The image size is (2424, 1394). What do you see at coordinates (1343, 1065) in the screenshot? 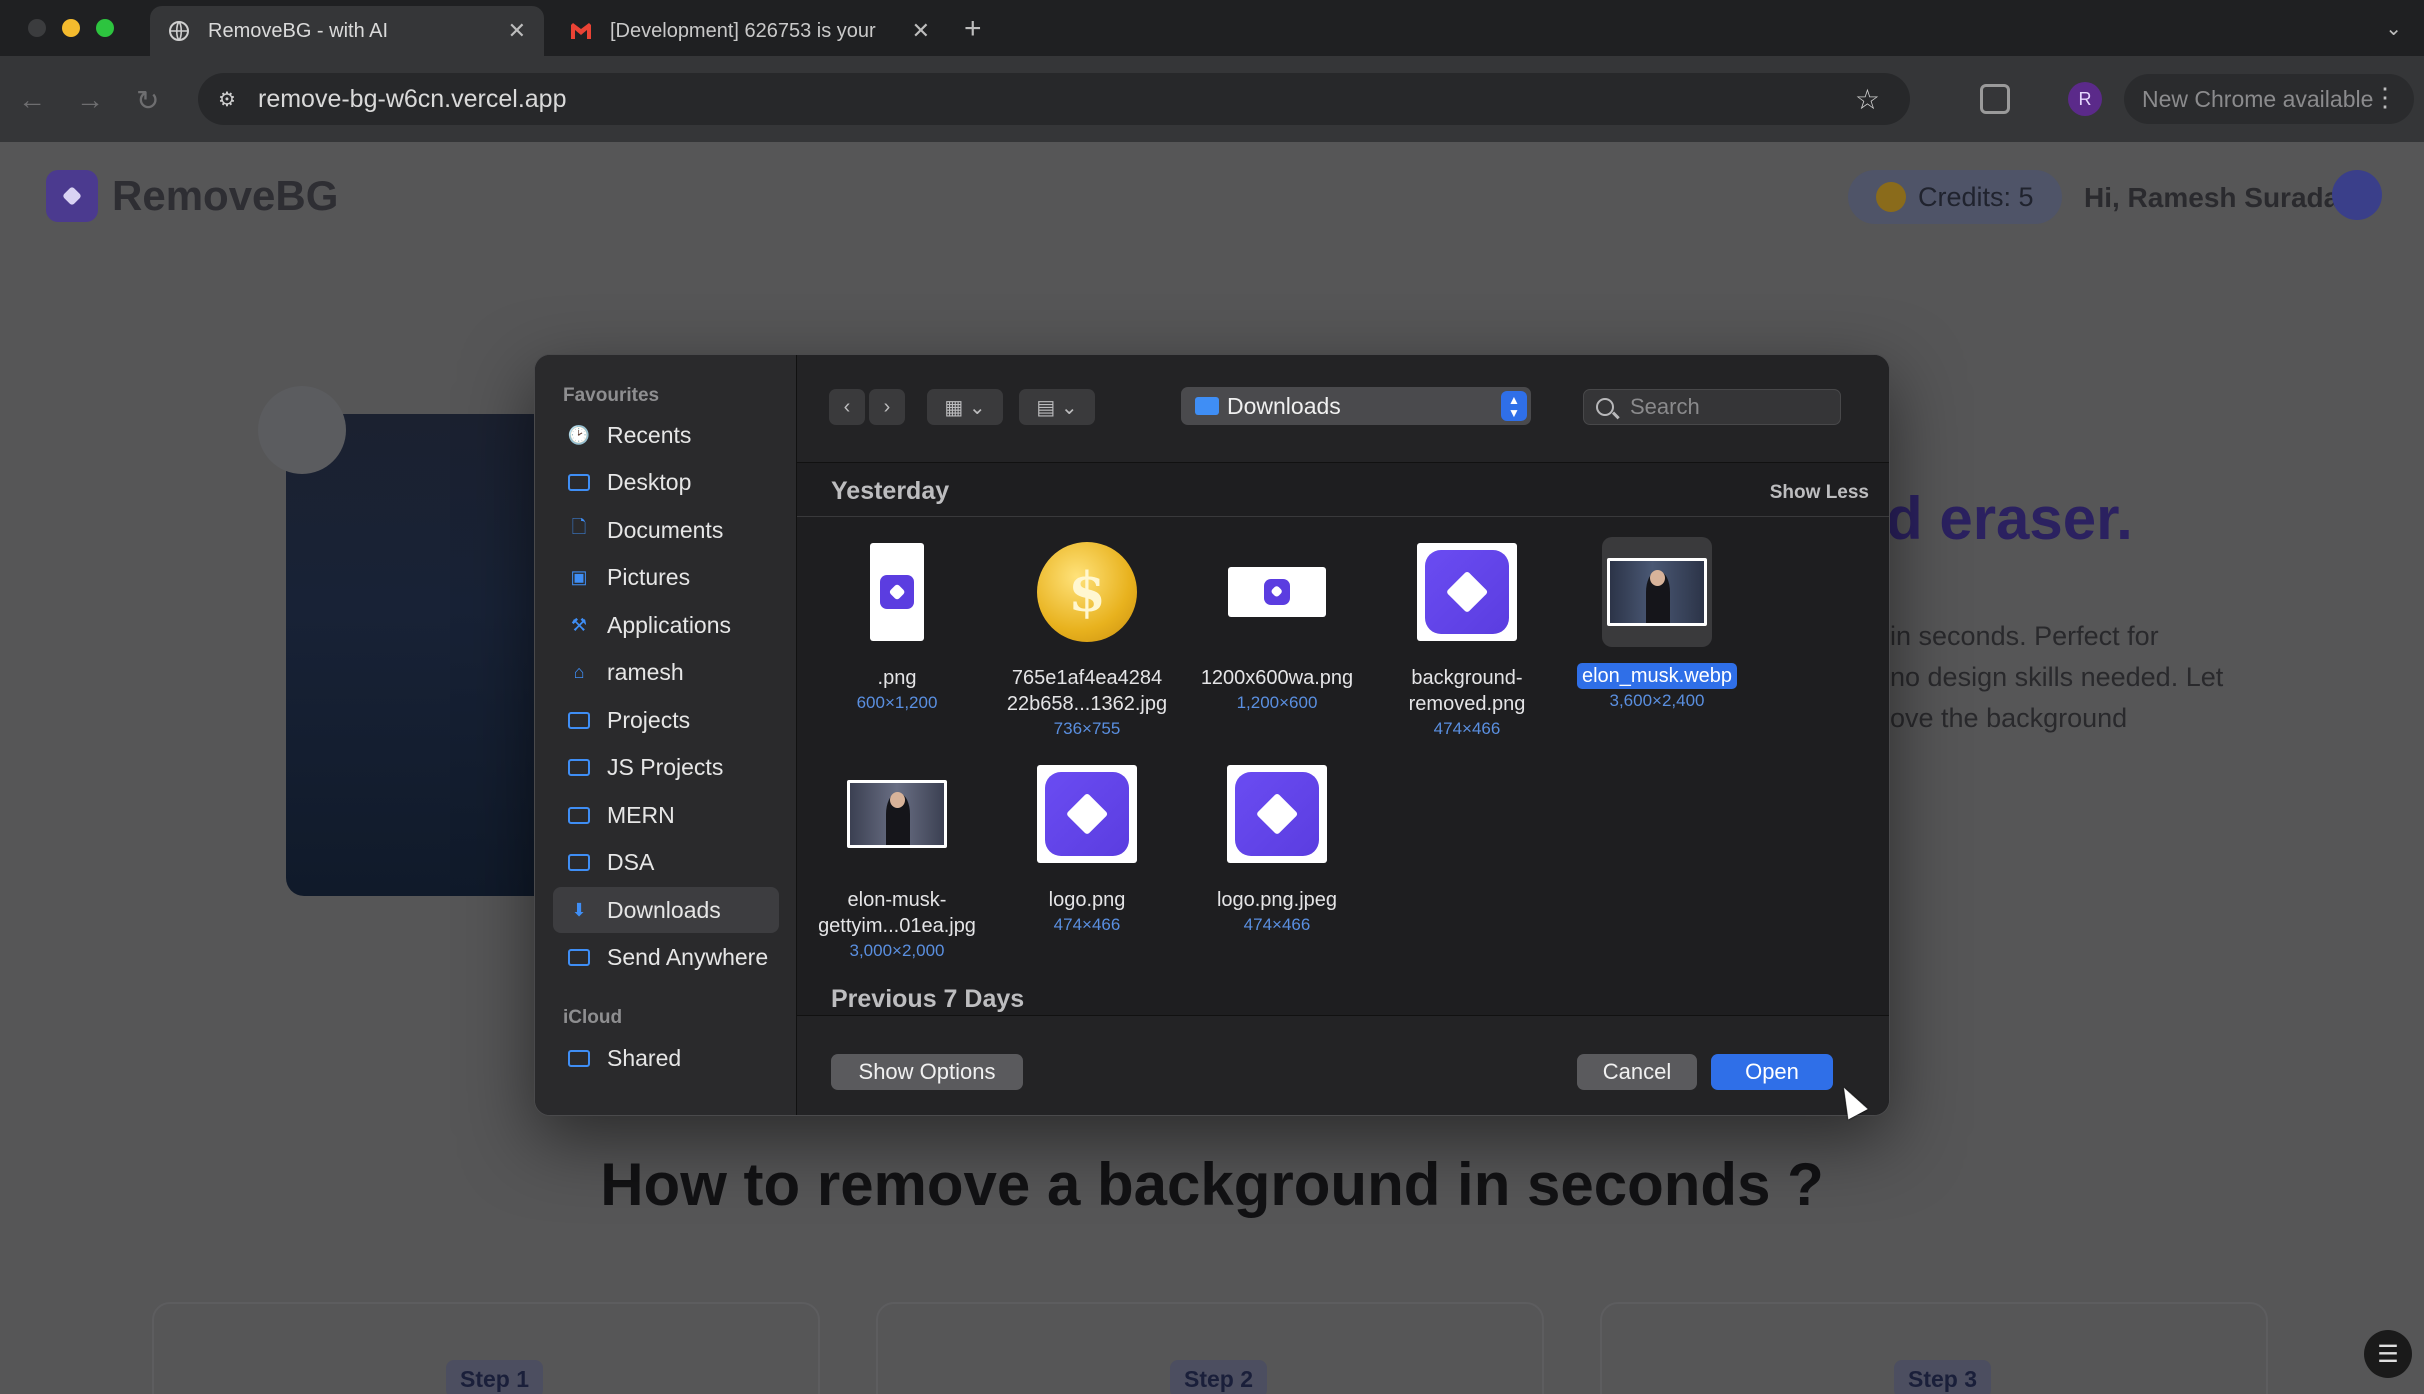
I see `dialog-footer: Show Options Cancel Open` at bounding box center [1343, 1065].